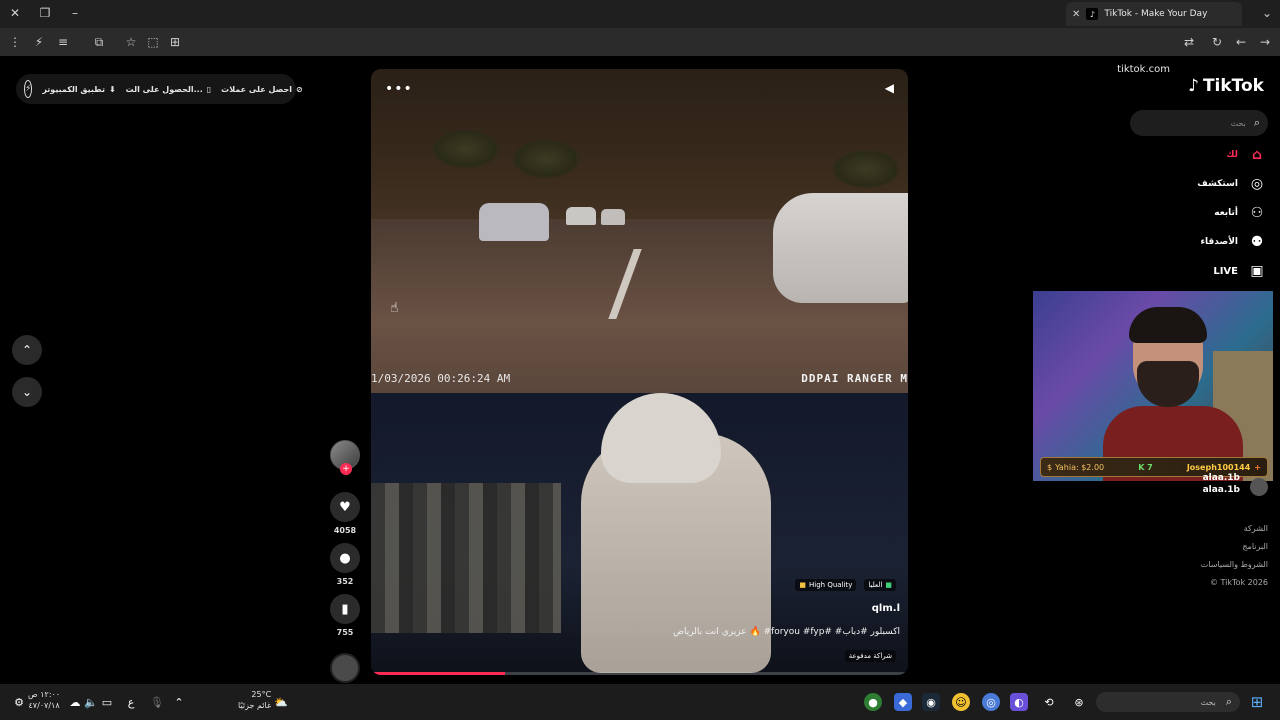  Describe the element at coordinates (1257, 242) in the screenshot. I see `friends-icon: ⚉` at that location.